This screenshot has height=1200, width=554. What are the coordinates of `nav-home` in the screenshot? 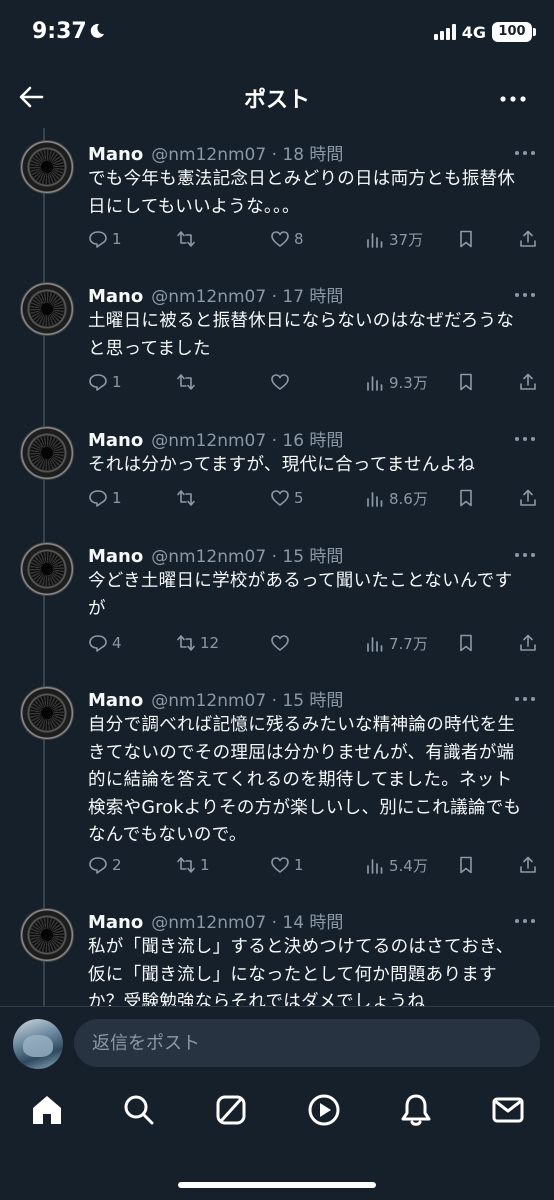 It's located at (47, 1110).